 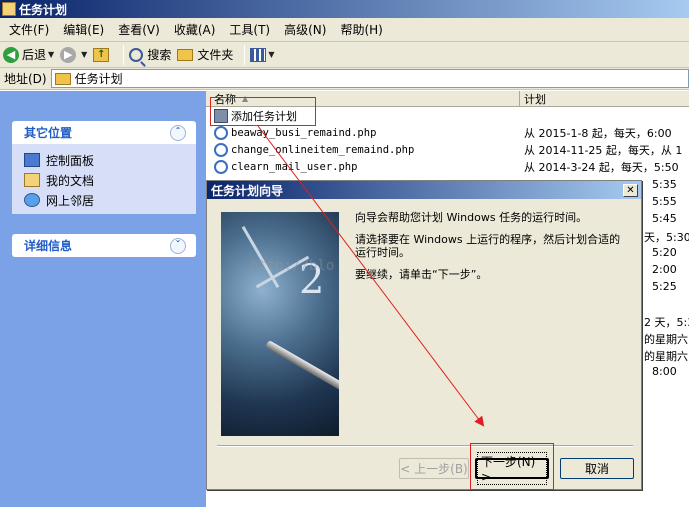 I want to click on back-step-label: < 上一步(B), so click(x=434, y=469).